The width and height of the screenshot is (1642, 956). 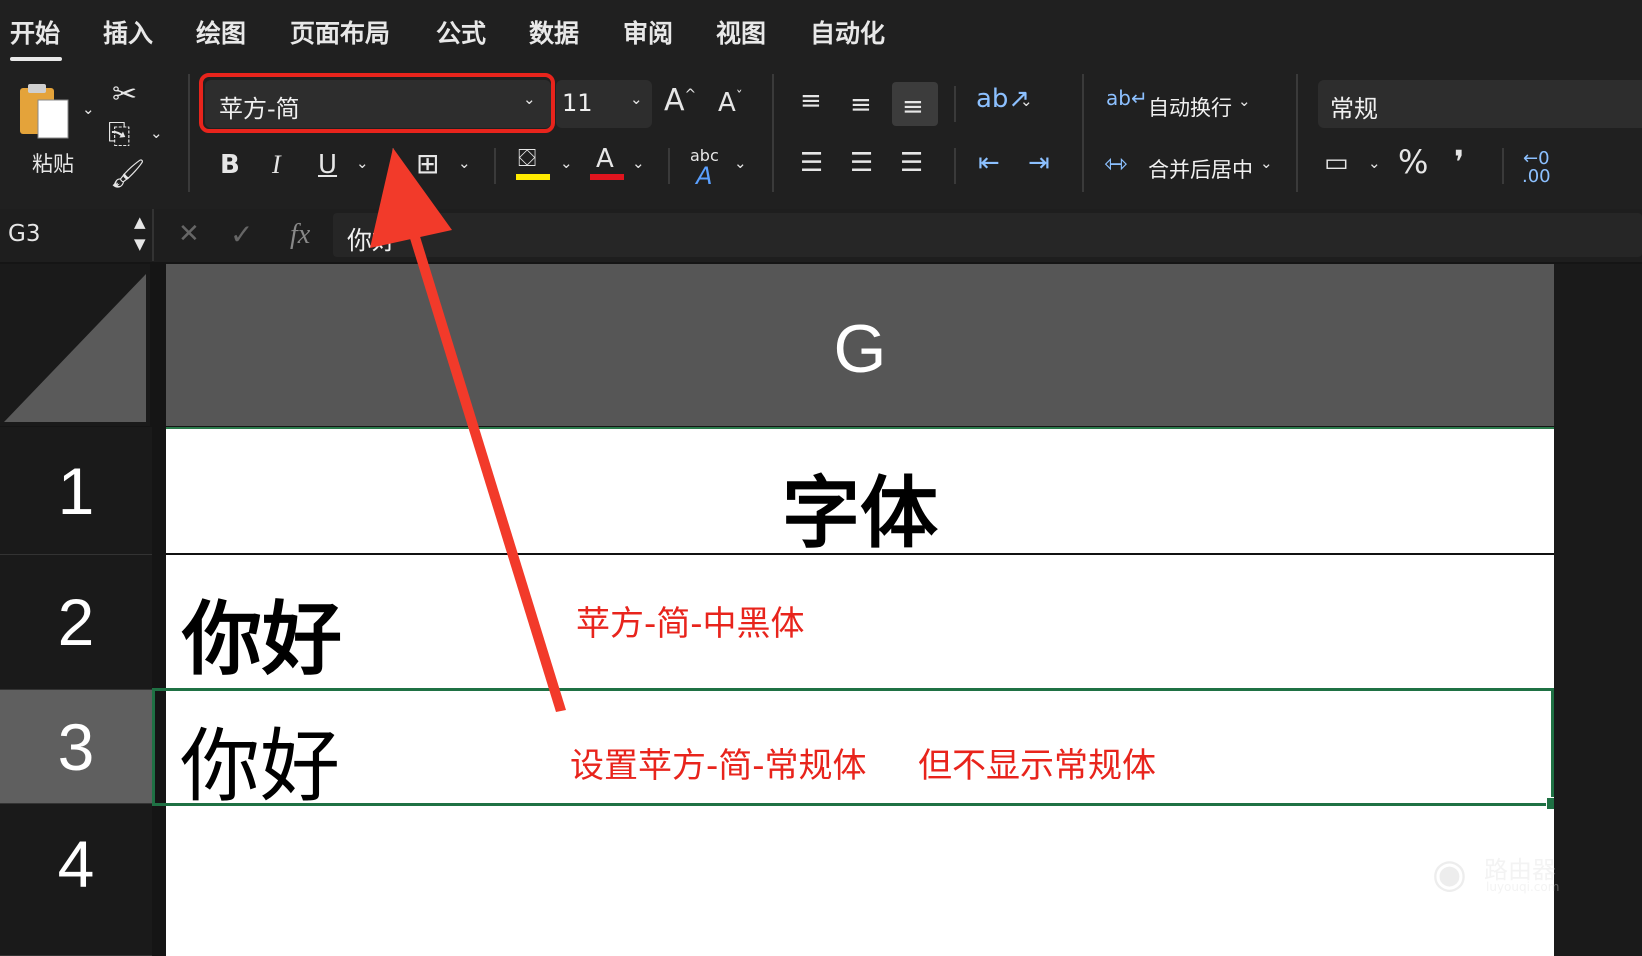 What do you see at coordinates (76, 622) in the screenshot?
I see `row-header-2: 2` at bounding box center [76, 622].